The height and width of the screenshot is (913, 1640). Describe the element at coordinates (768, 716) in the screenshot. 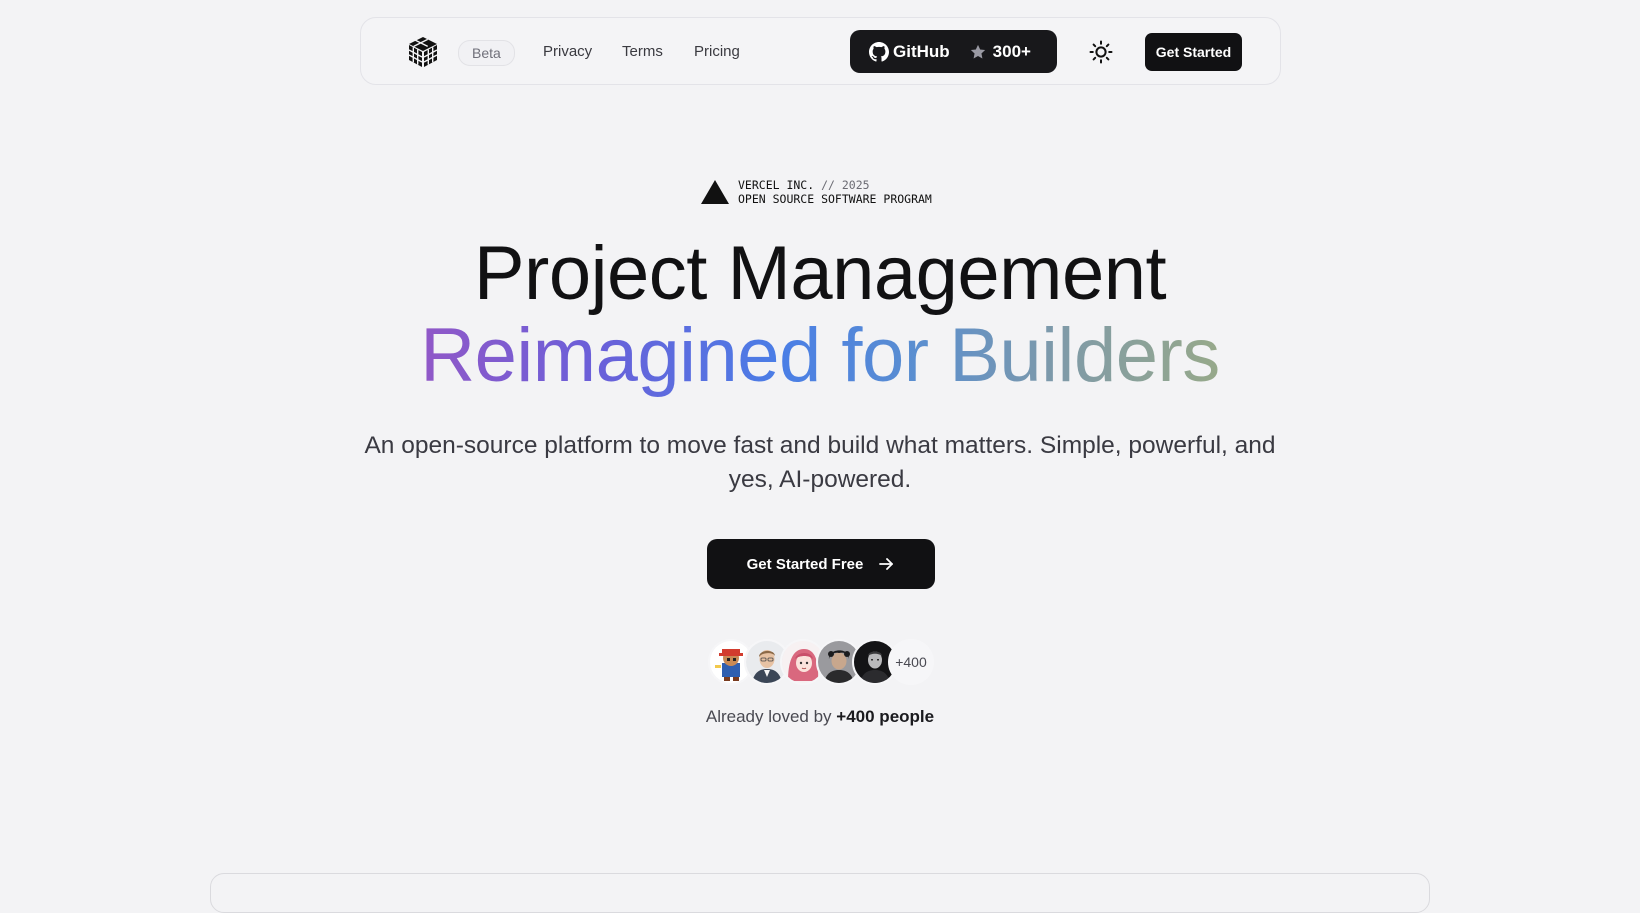

I see `loved-prefix: Already loved by` at that location.